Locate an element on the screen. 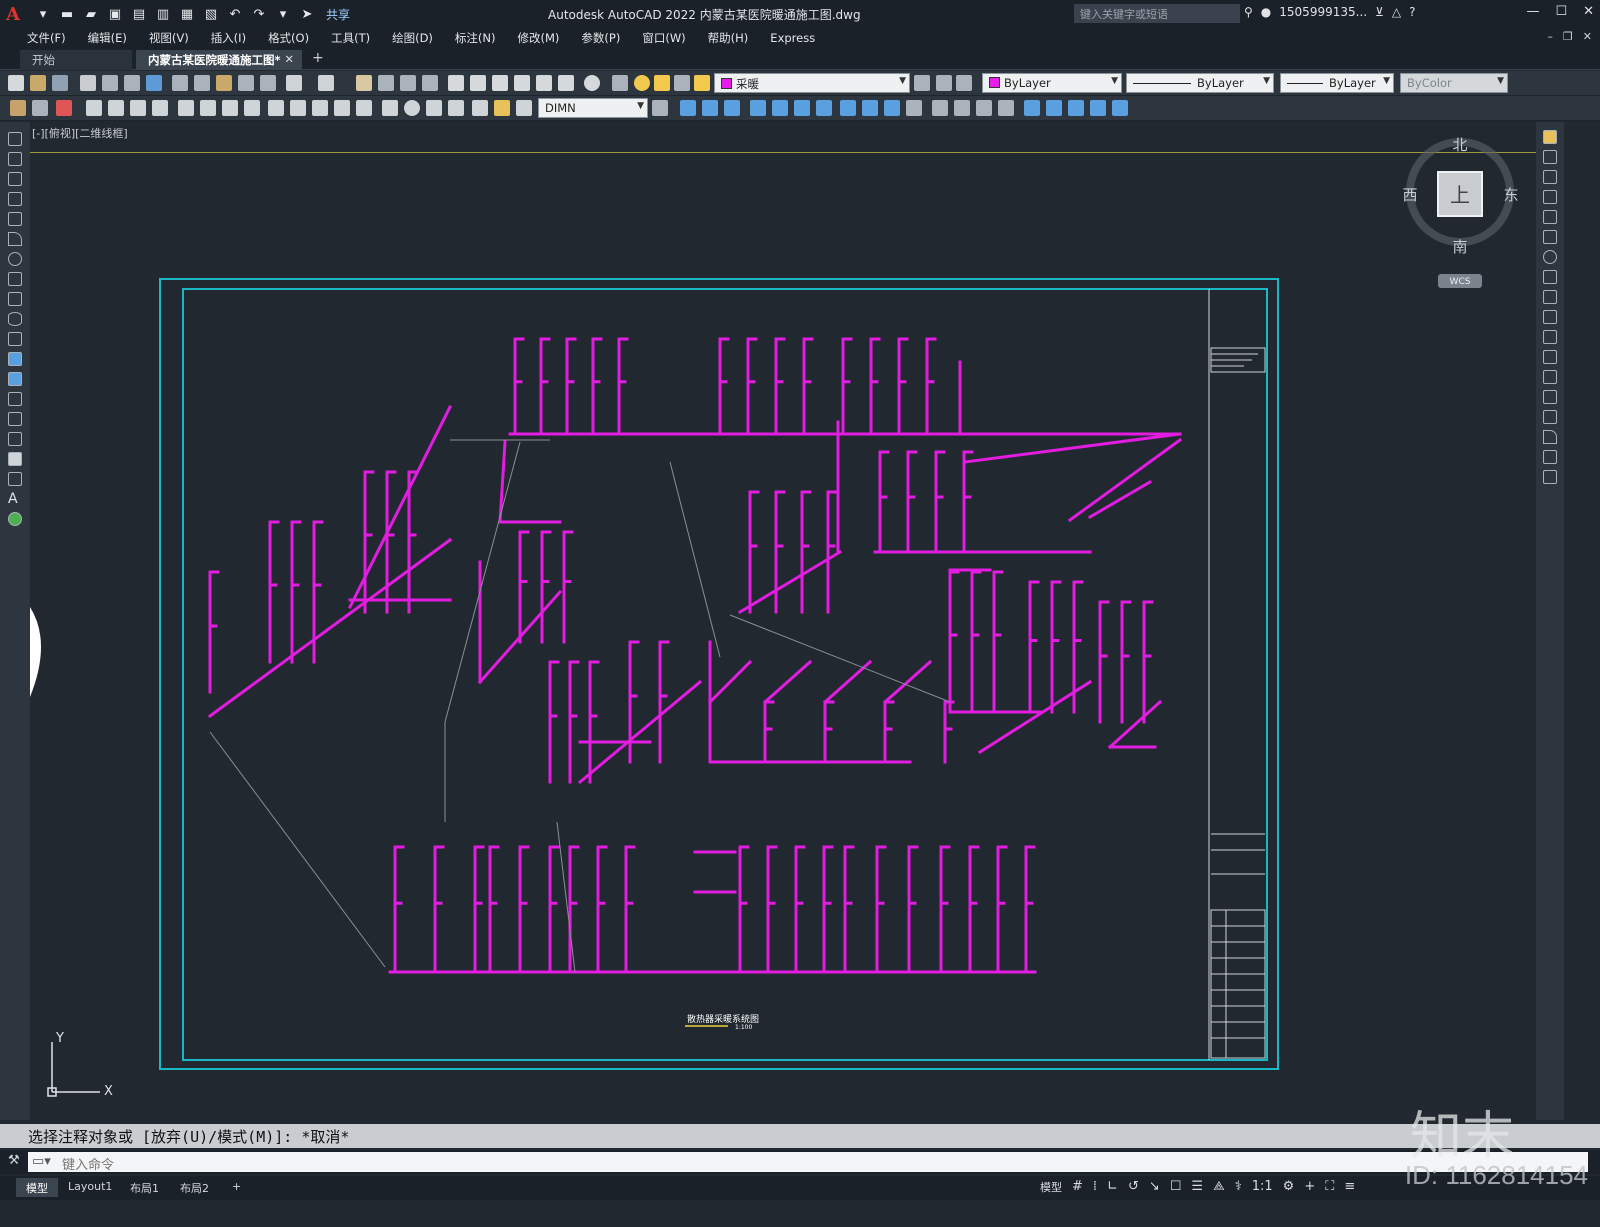 Image resolution: width=1600 pixels, height=1227 pixels. redo-icon: ↷ is located at coordinates (259, 14).